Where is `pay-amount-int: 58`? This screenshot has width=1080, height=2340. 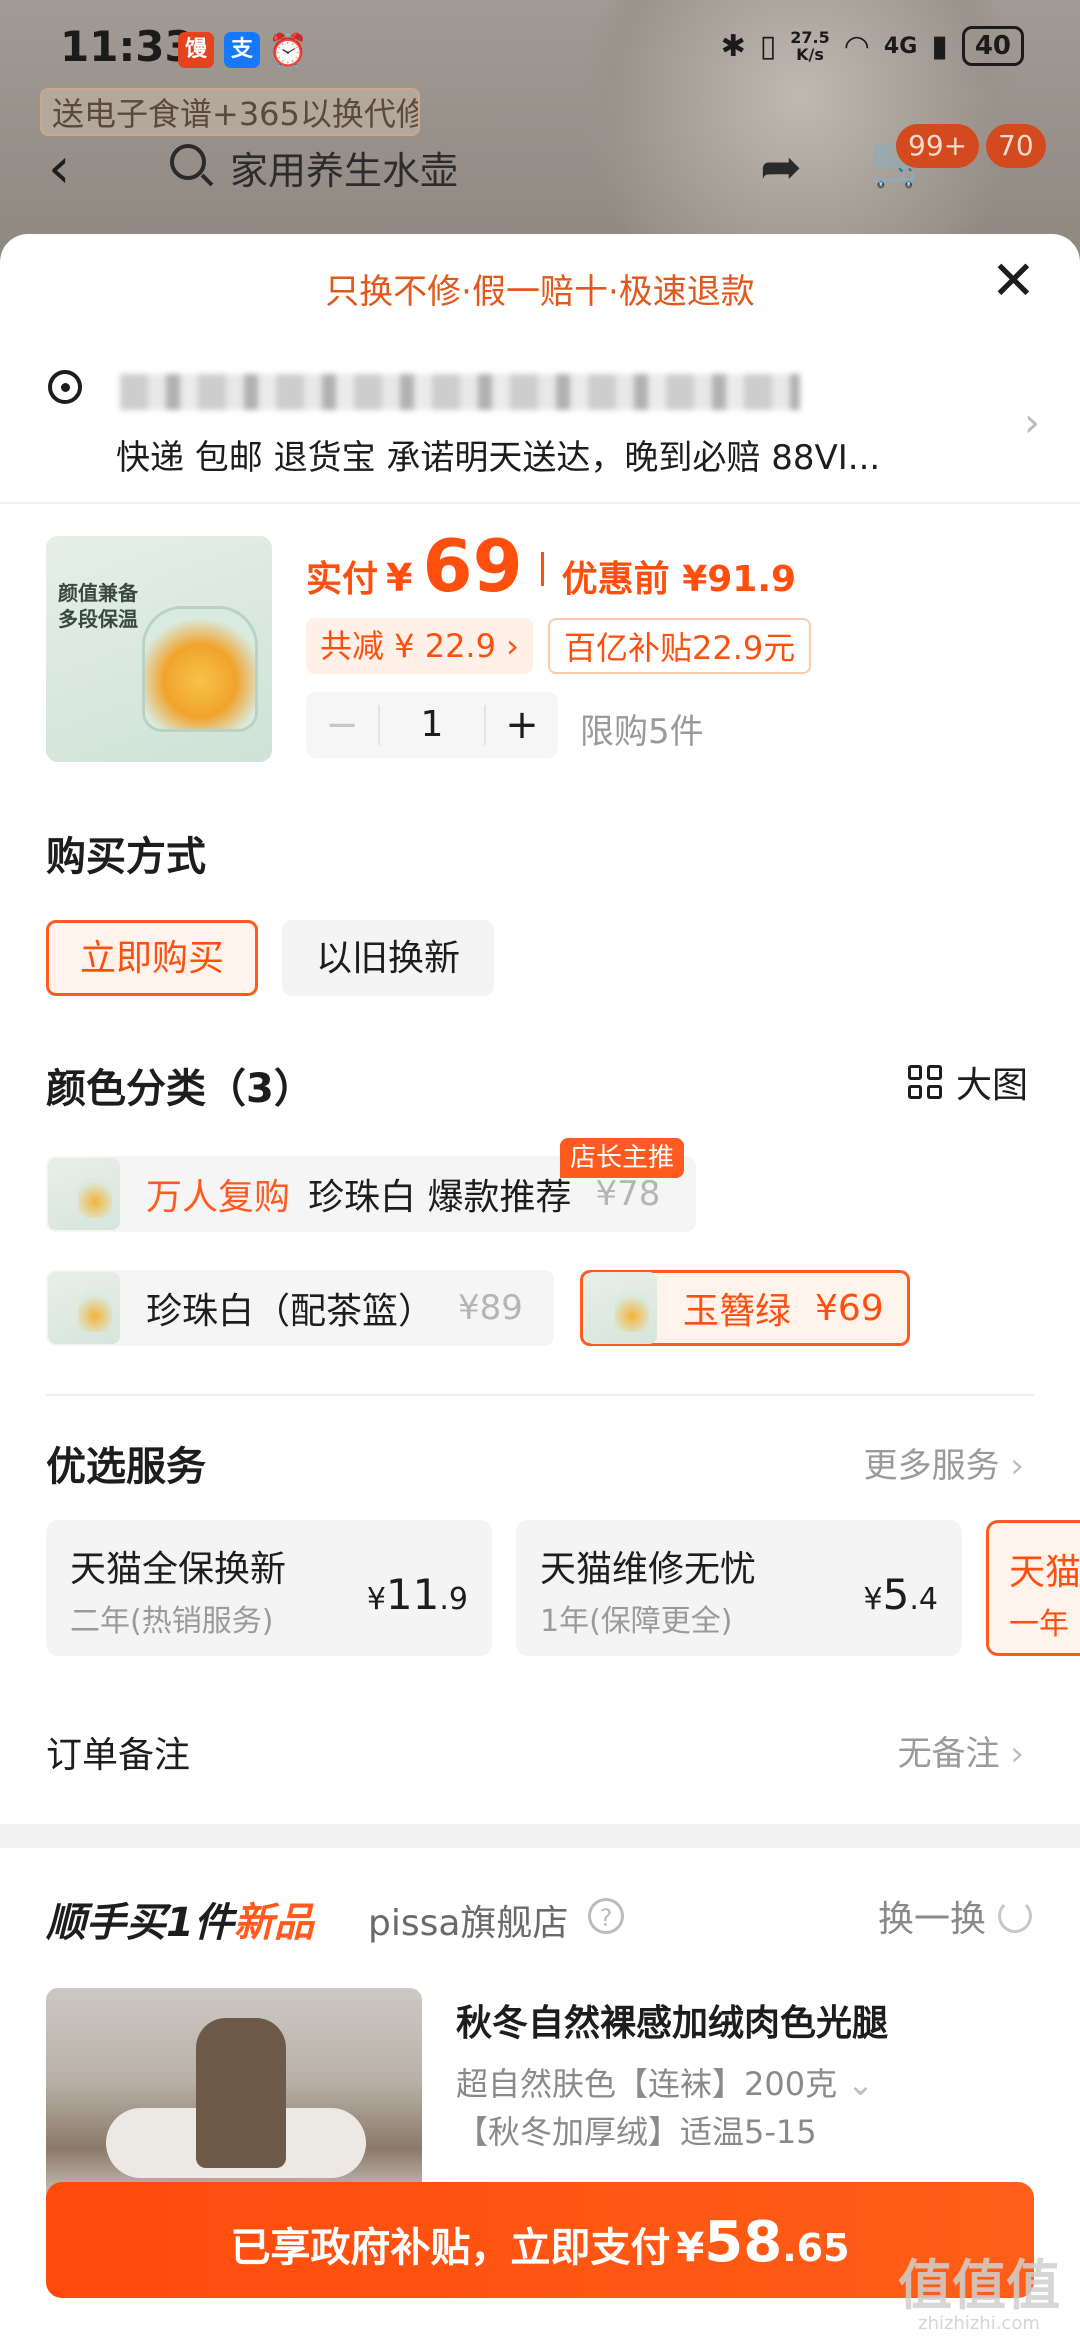 pay-amount-int: 58 is located at coordinates (743, 2242).